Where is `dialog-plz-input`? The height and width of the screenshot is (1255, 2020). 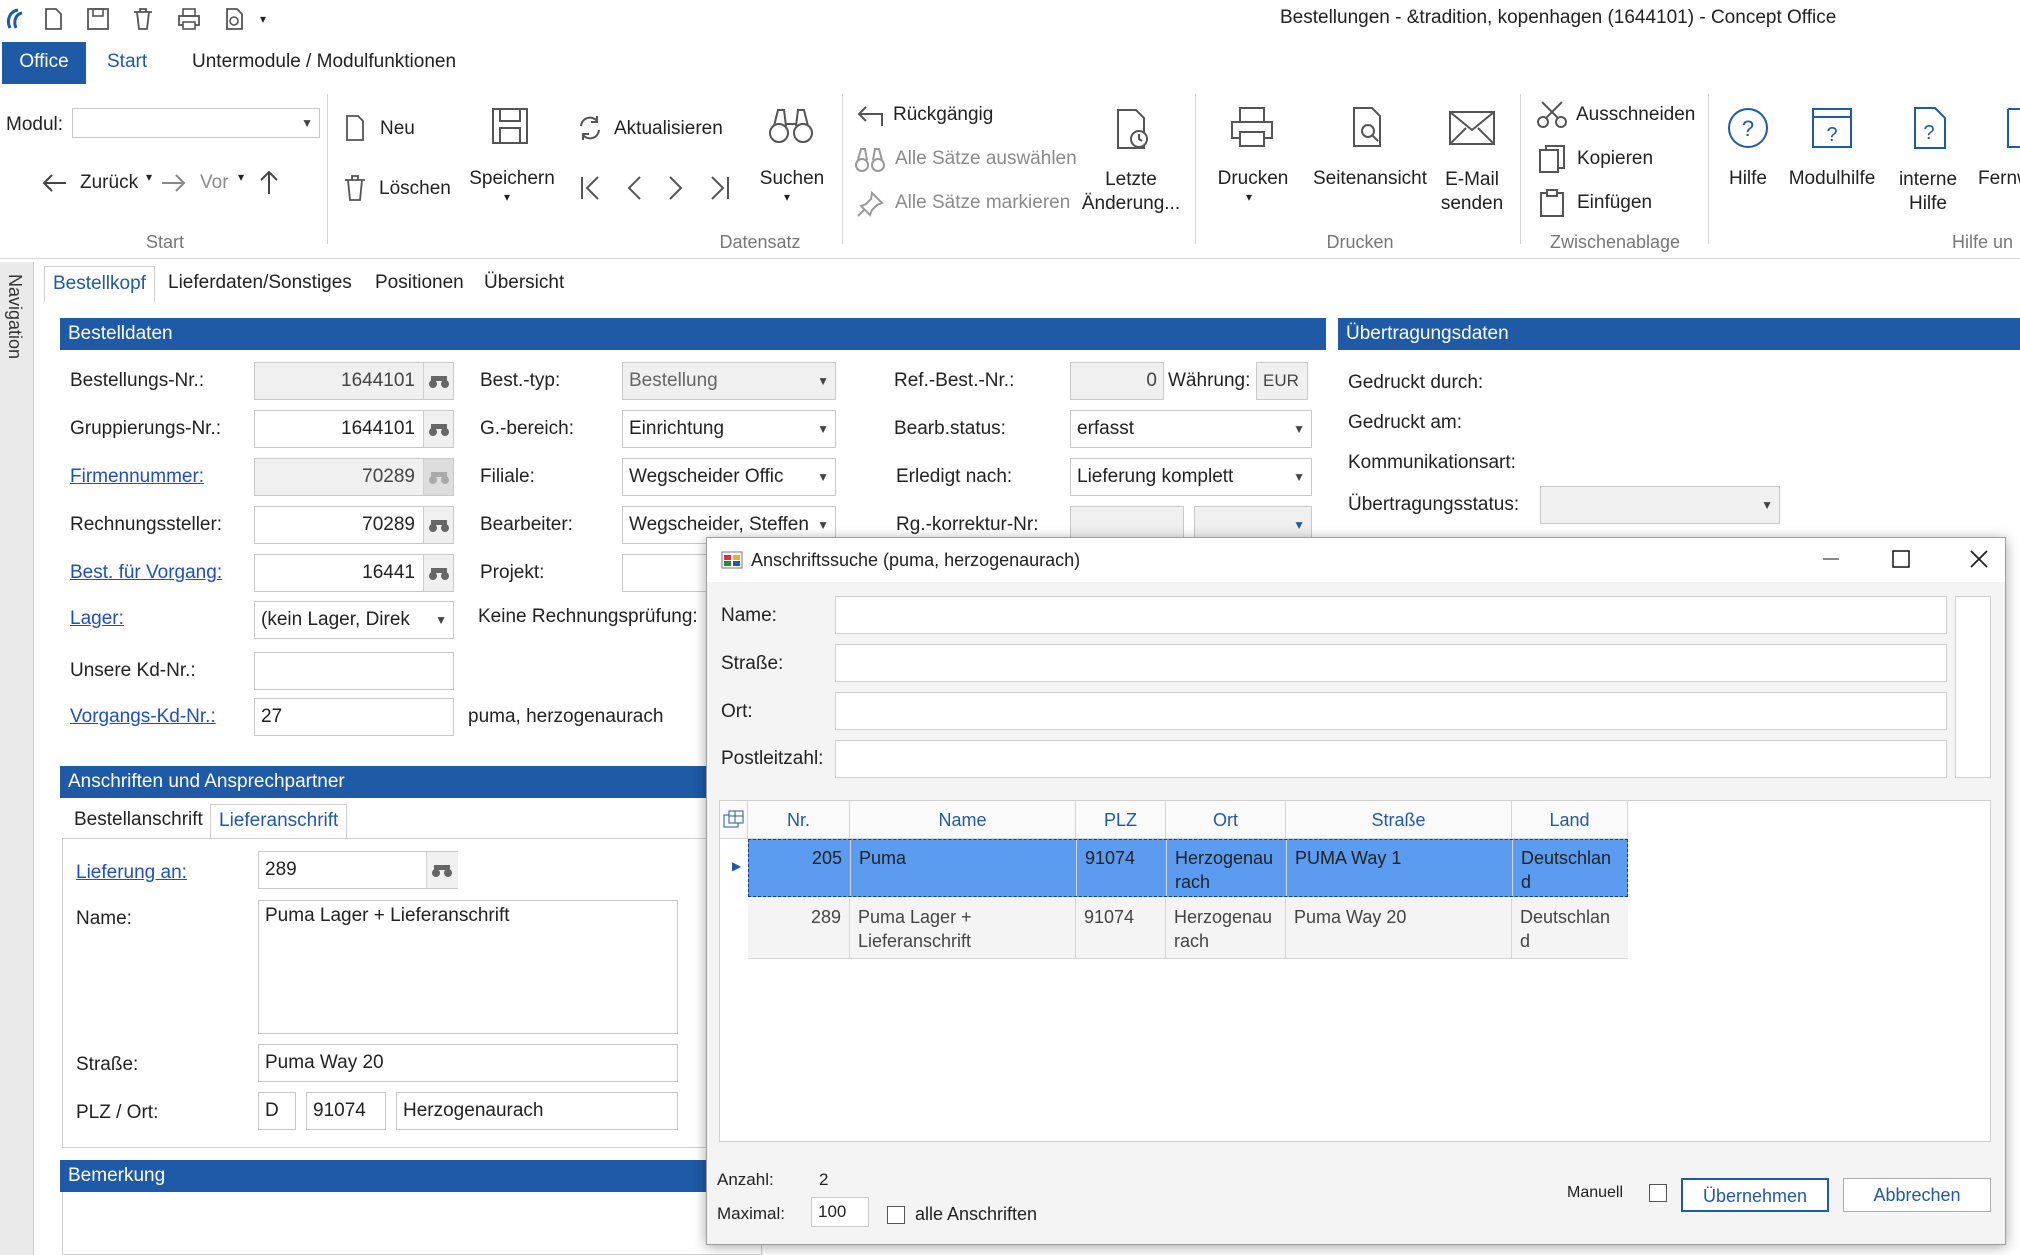 dialog-plz-input is located at coordinates (1391, 759).